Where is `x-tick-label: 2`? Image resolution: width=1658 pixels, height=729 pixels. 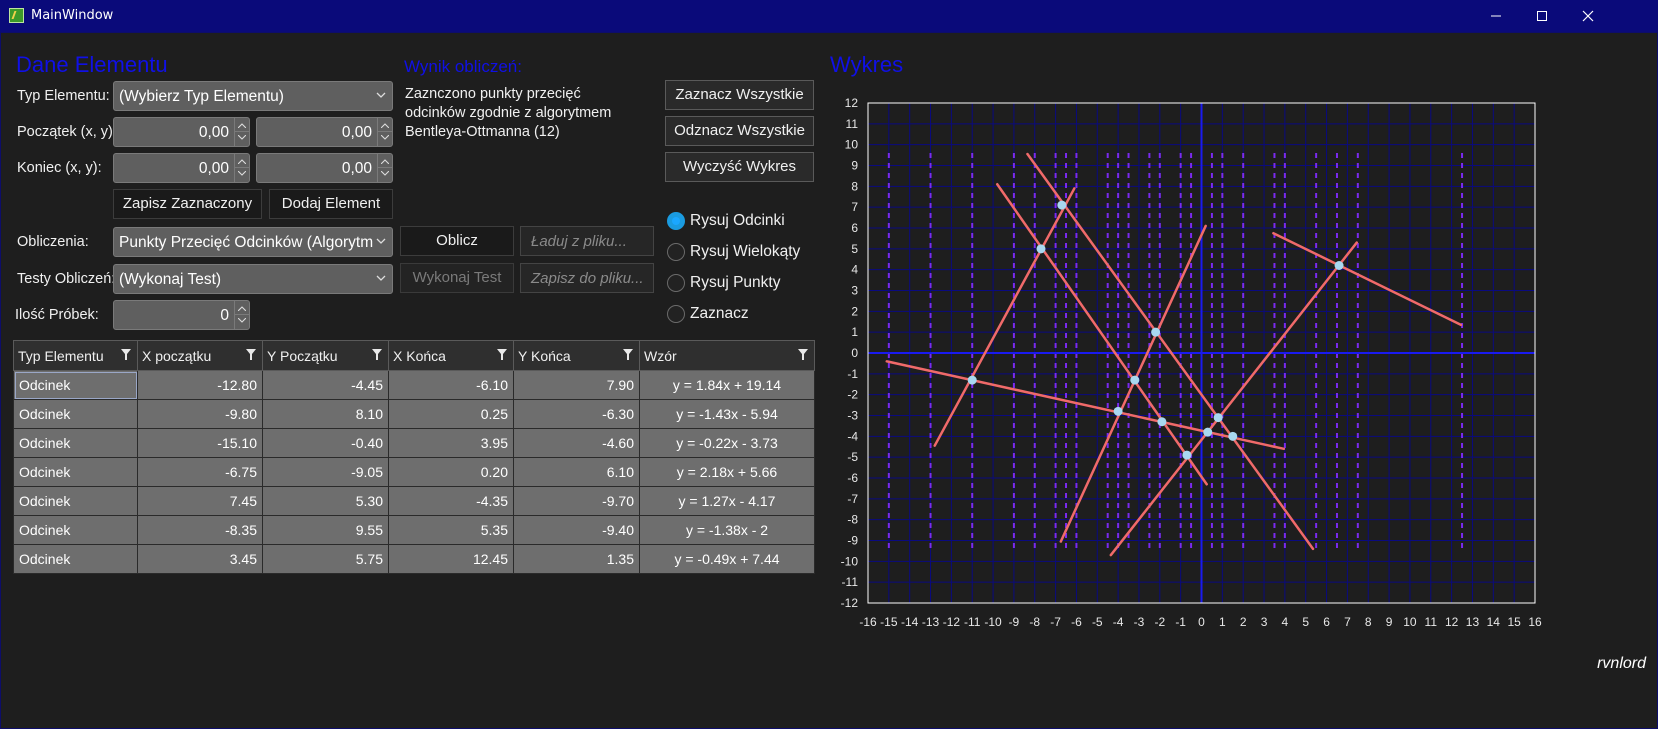 x-tick-label: 2 is located at coordinates (1243, 622).